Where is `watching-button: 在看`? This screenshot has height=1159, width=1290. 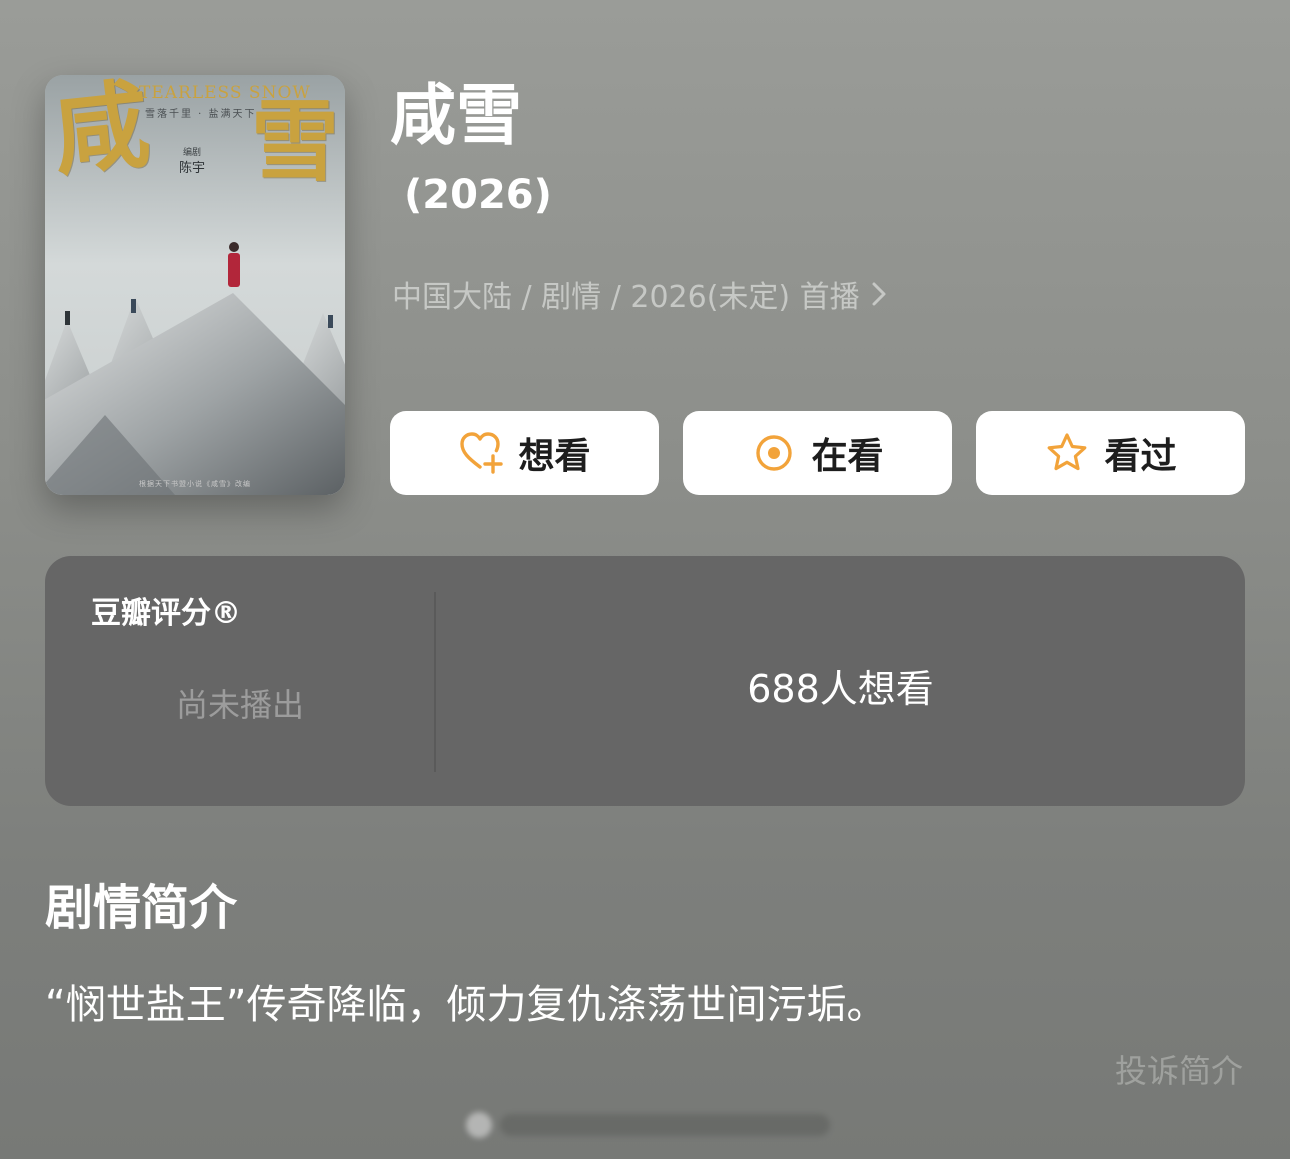 watching-button: 在看 is located at coordinates (817, 453).